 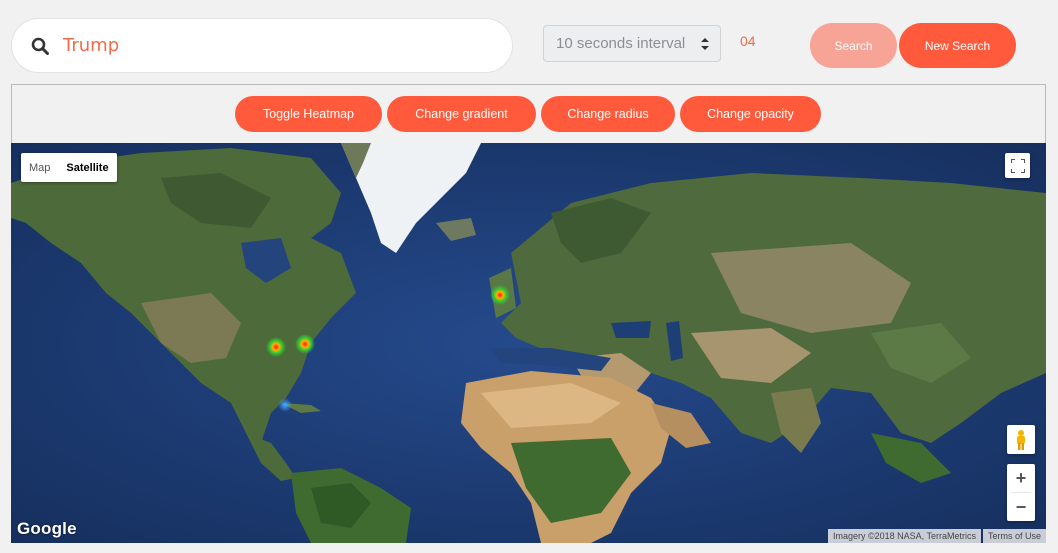 I want to click on select-caret-icon, so click(x=705, y=44).